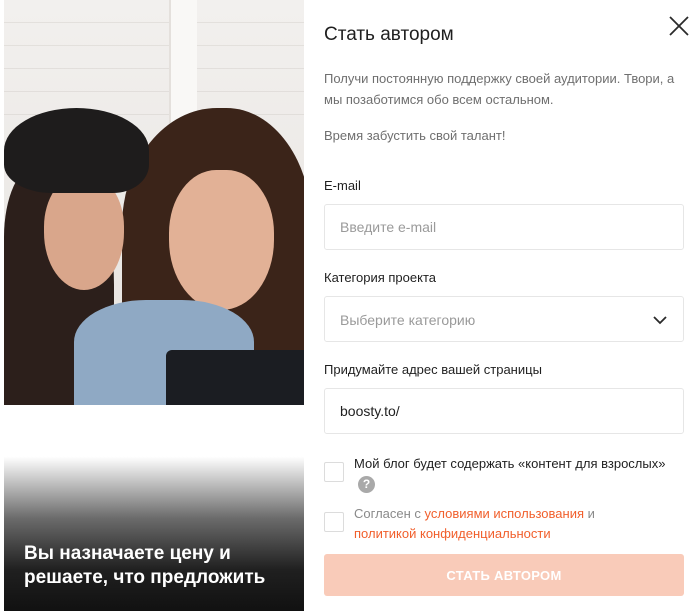 This screenshot has width=700, height=611. I want to click on email-field, so click(504, 227).